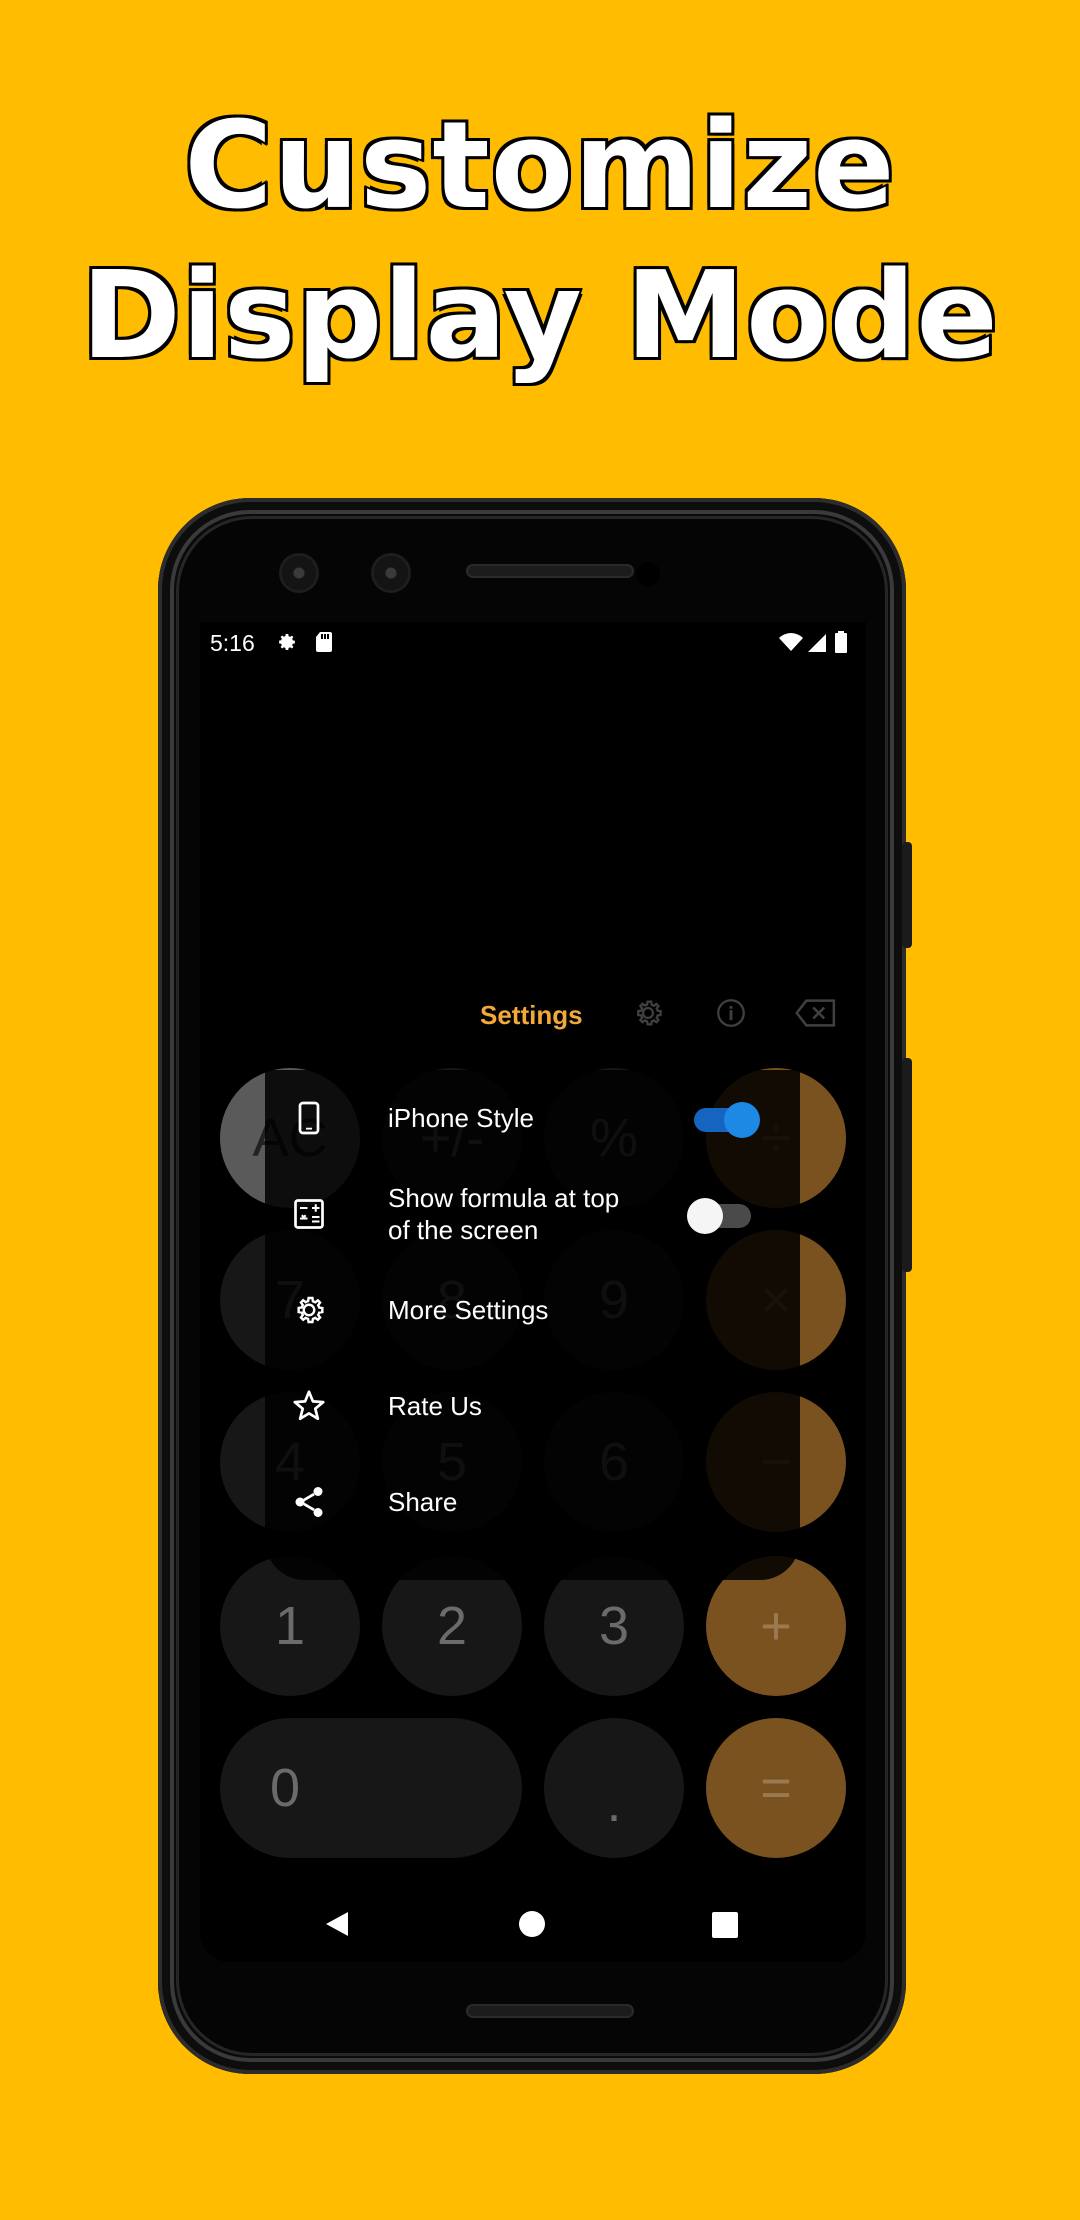 This screenshot has width=1080, height=2220. What do you see at coordinates (540, 242) in the screenshot?
I see `headline: Customize Display Mode` at bounding box center [540, 242].